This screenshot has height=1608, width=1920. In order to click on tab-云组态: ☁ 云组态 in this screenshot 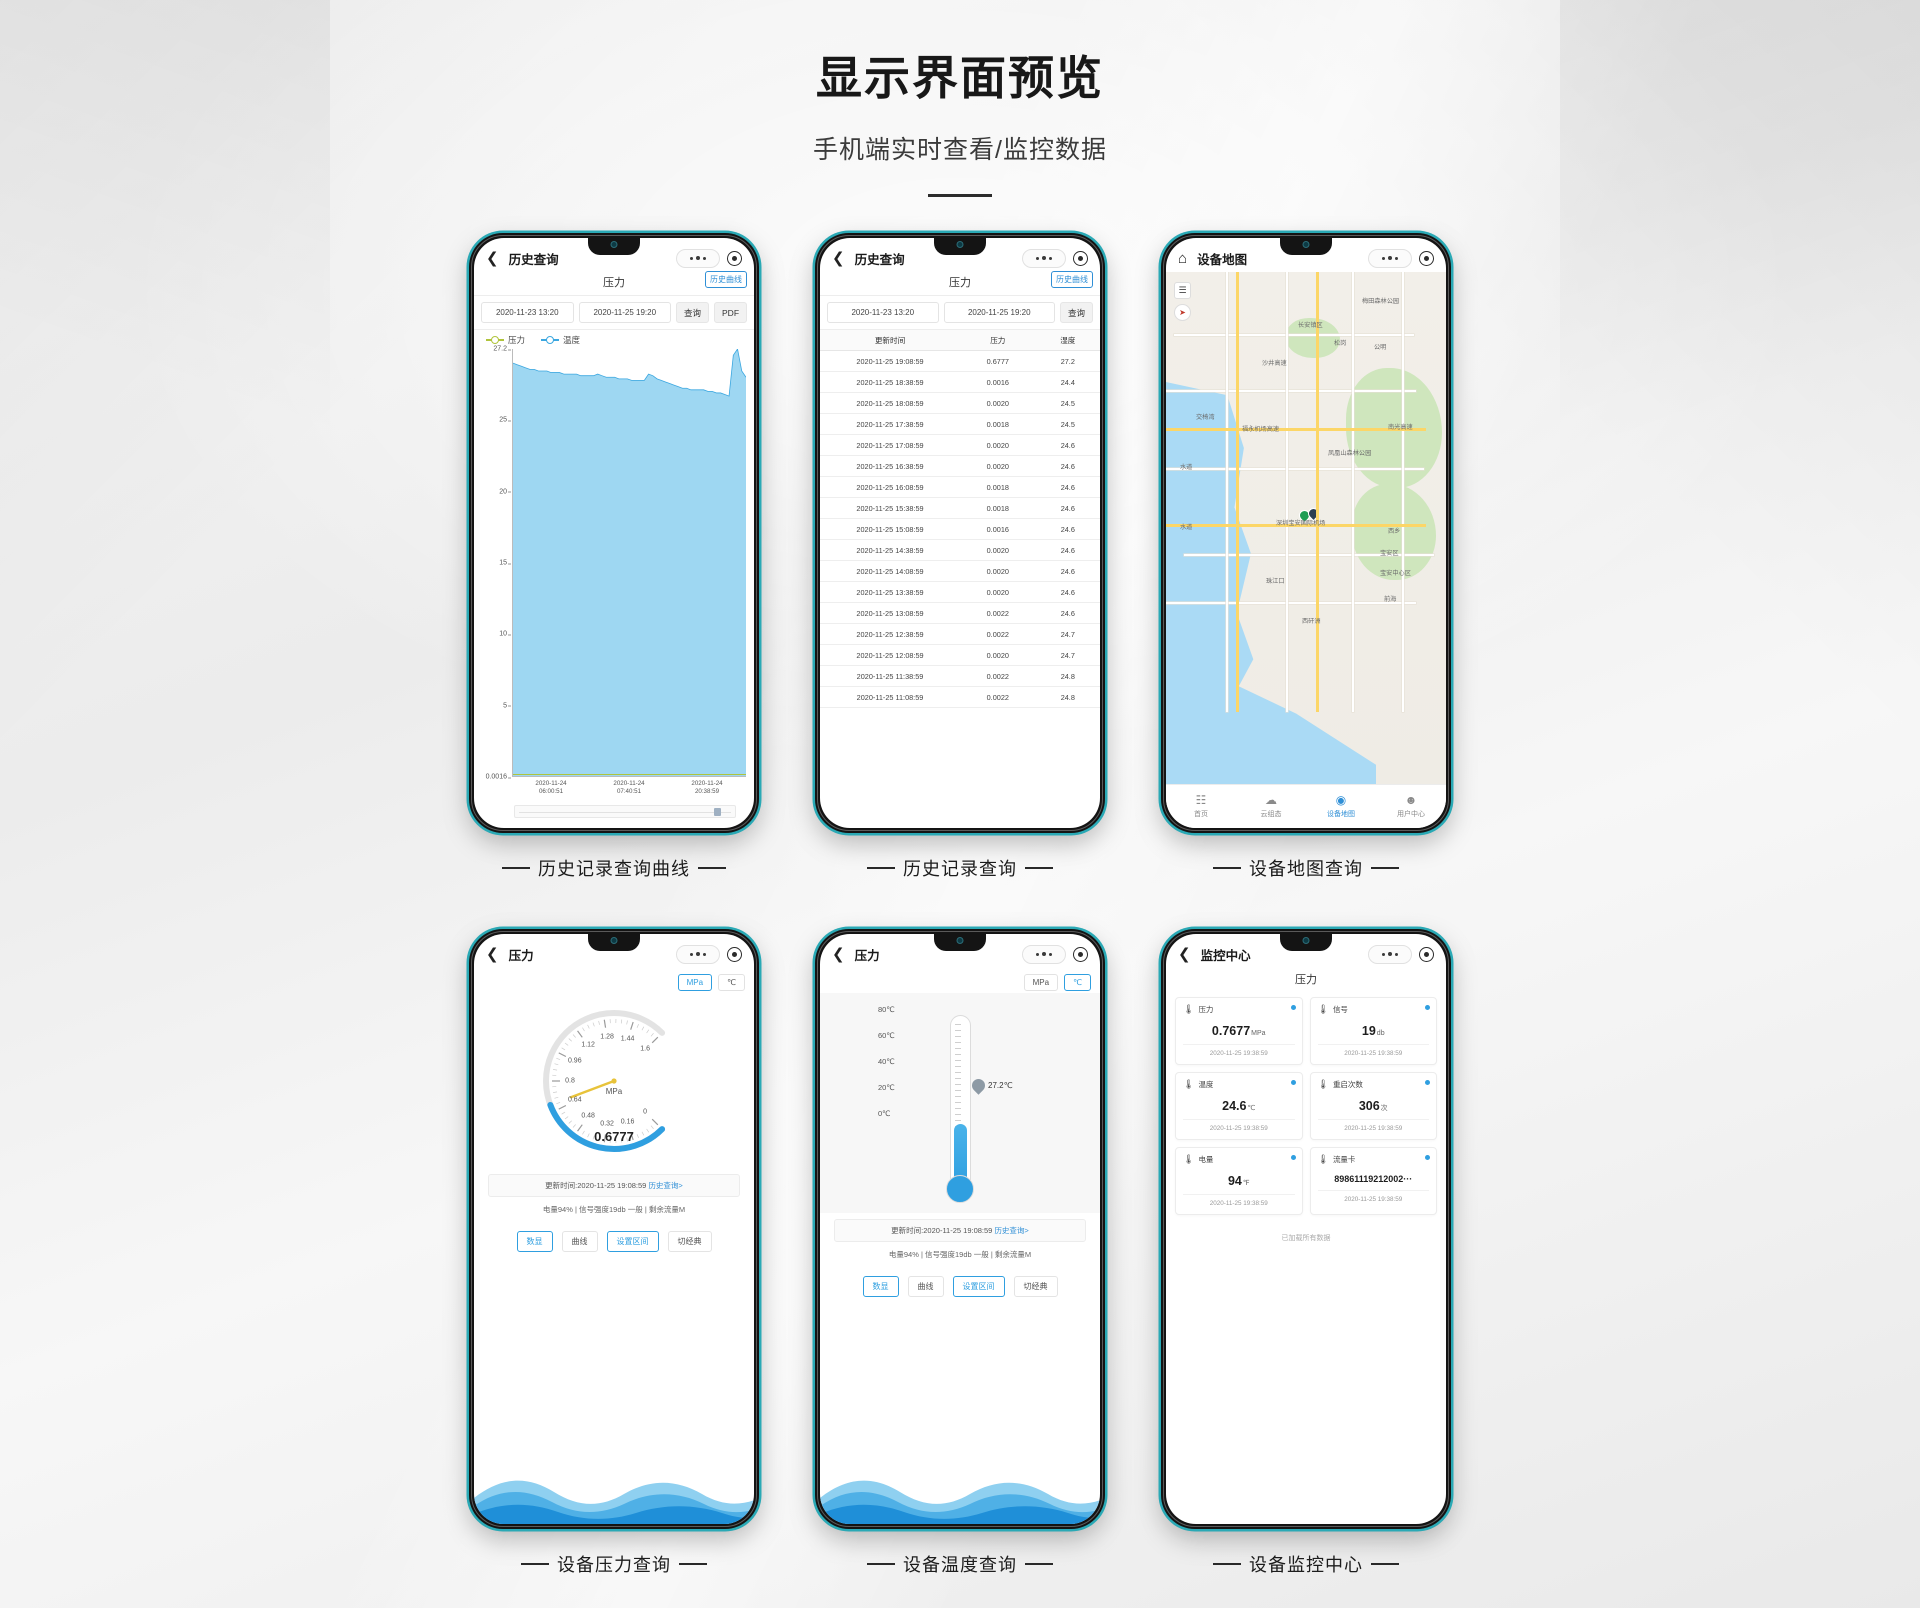, I will do `click(1271, 806)`.